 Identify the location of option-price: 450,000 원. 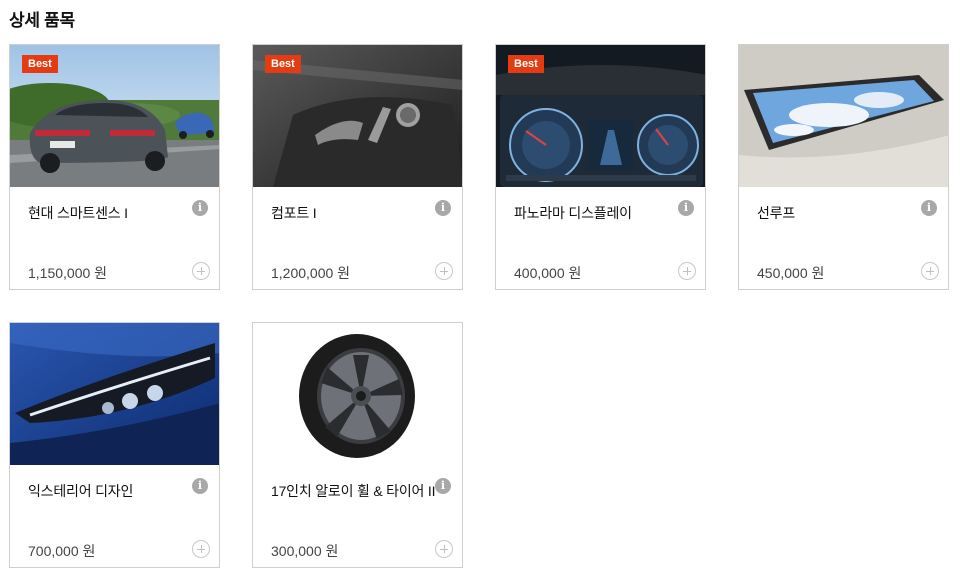
(791, 273).